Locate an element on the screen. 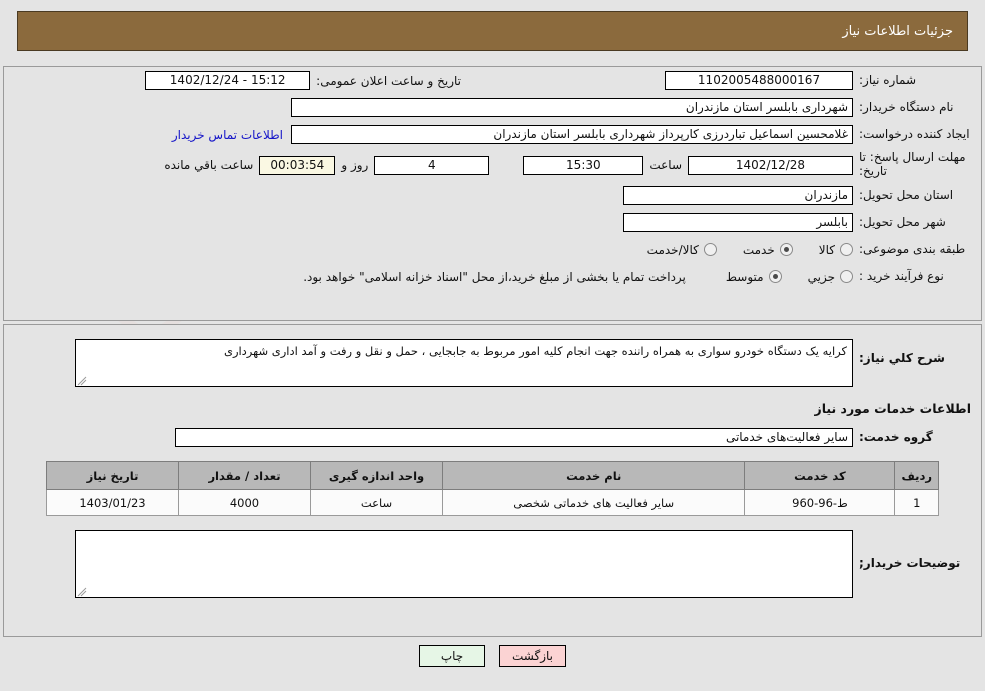  deadline-hour-label: ساعت is located at coordinates (665, 165).